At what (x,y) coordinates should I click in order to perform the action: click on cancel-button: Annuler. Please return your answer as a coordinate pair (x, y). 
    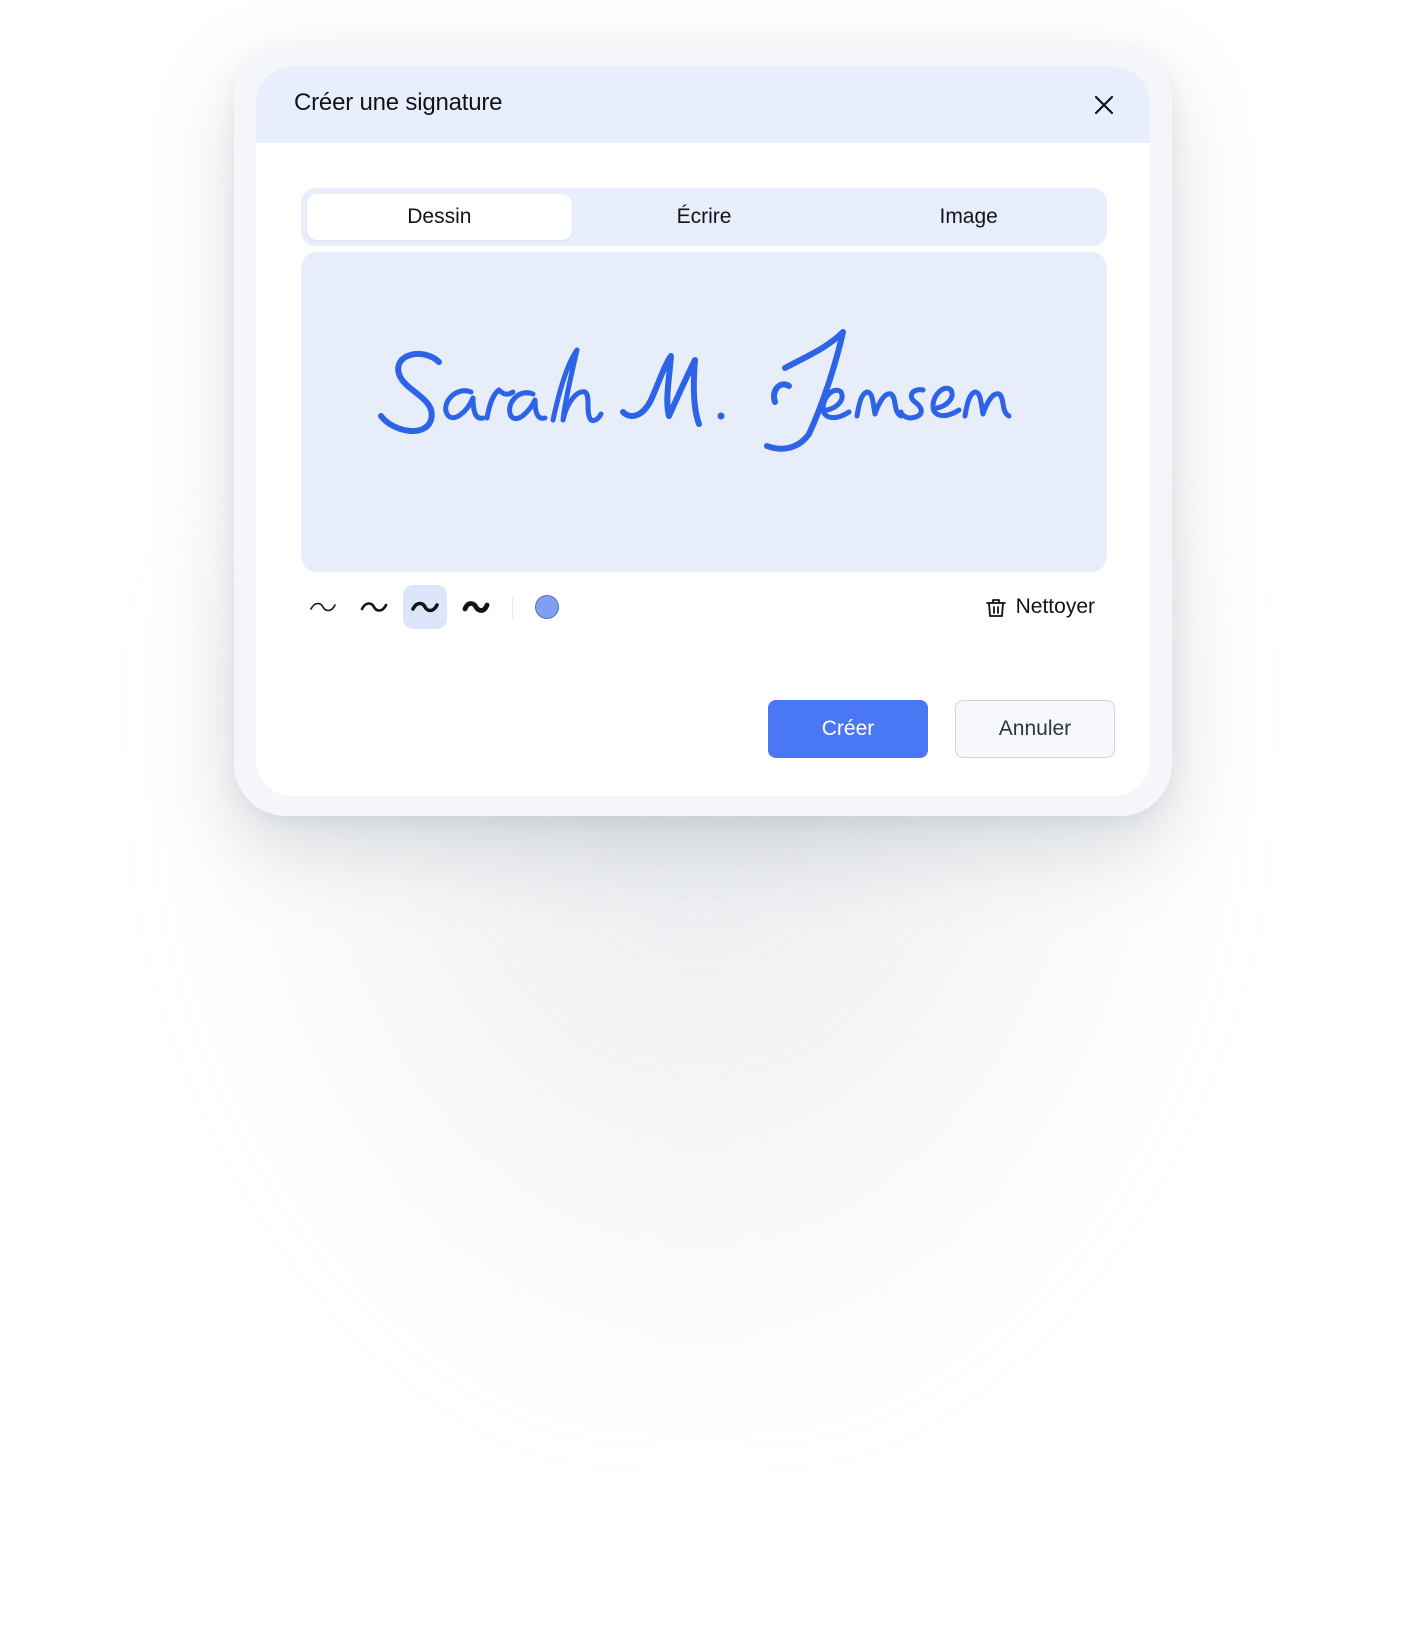
    Looking at the image, I should click on (1035, 729).